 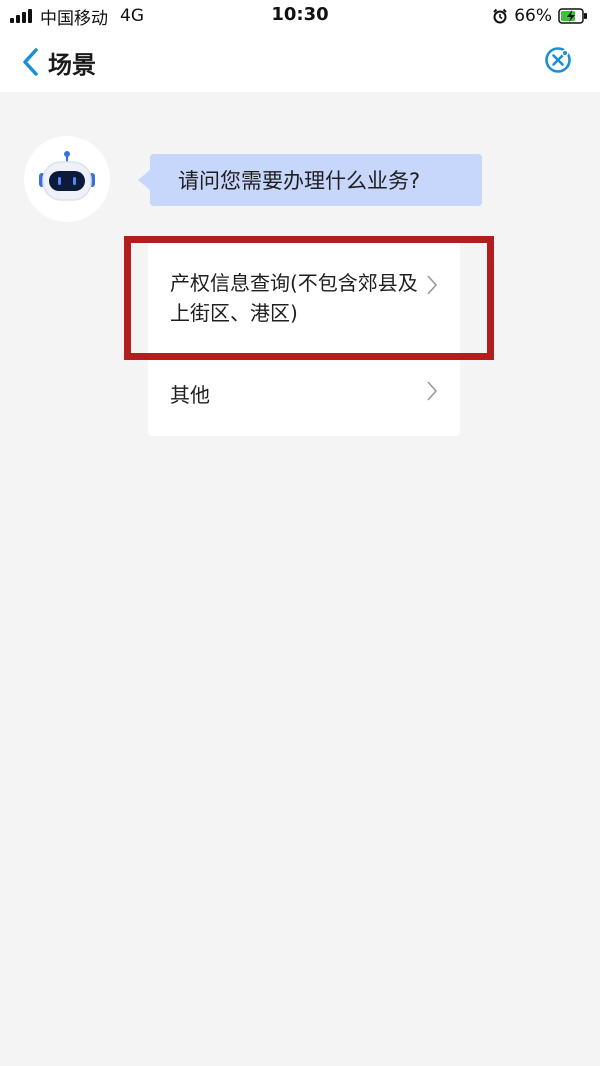 What do you see at coordinates (573, 16) in the screenshot?
I see `battery-charging-icon` at bounding box center [573, 16].